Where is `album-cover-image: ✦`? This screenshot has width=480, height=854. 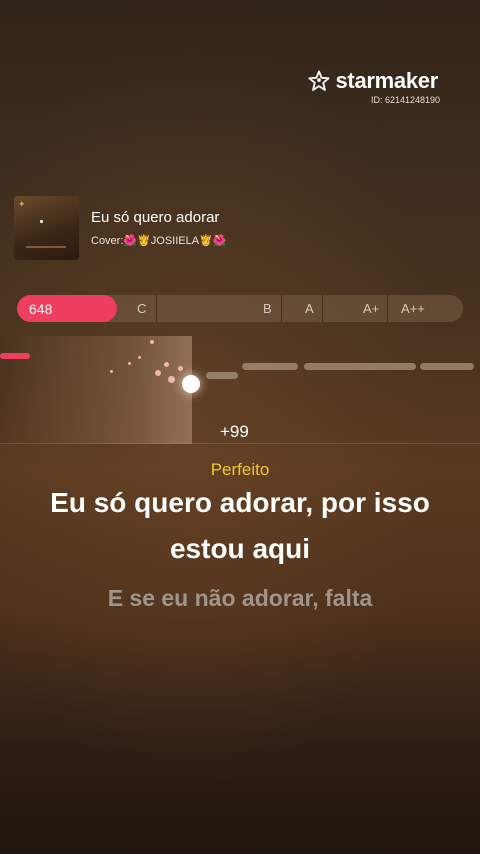 album-cover-image: ✦ is located at coordinates (46, 228).